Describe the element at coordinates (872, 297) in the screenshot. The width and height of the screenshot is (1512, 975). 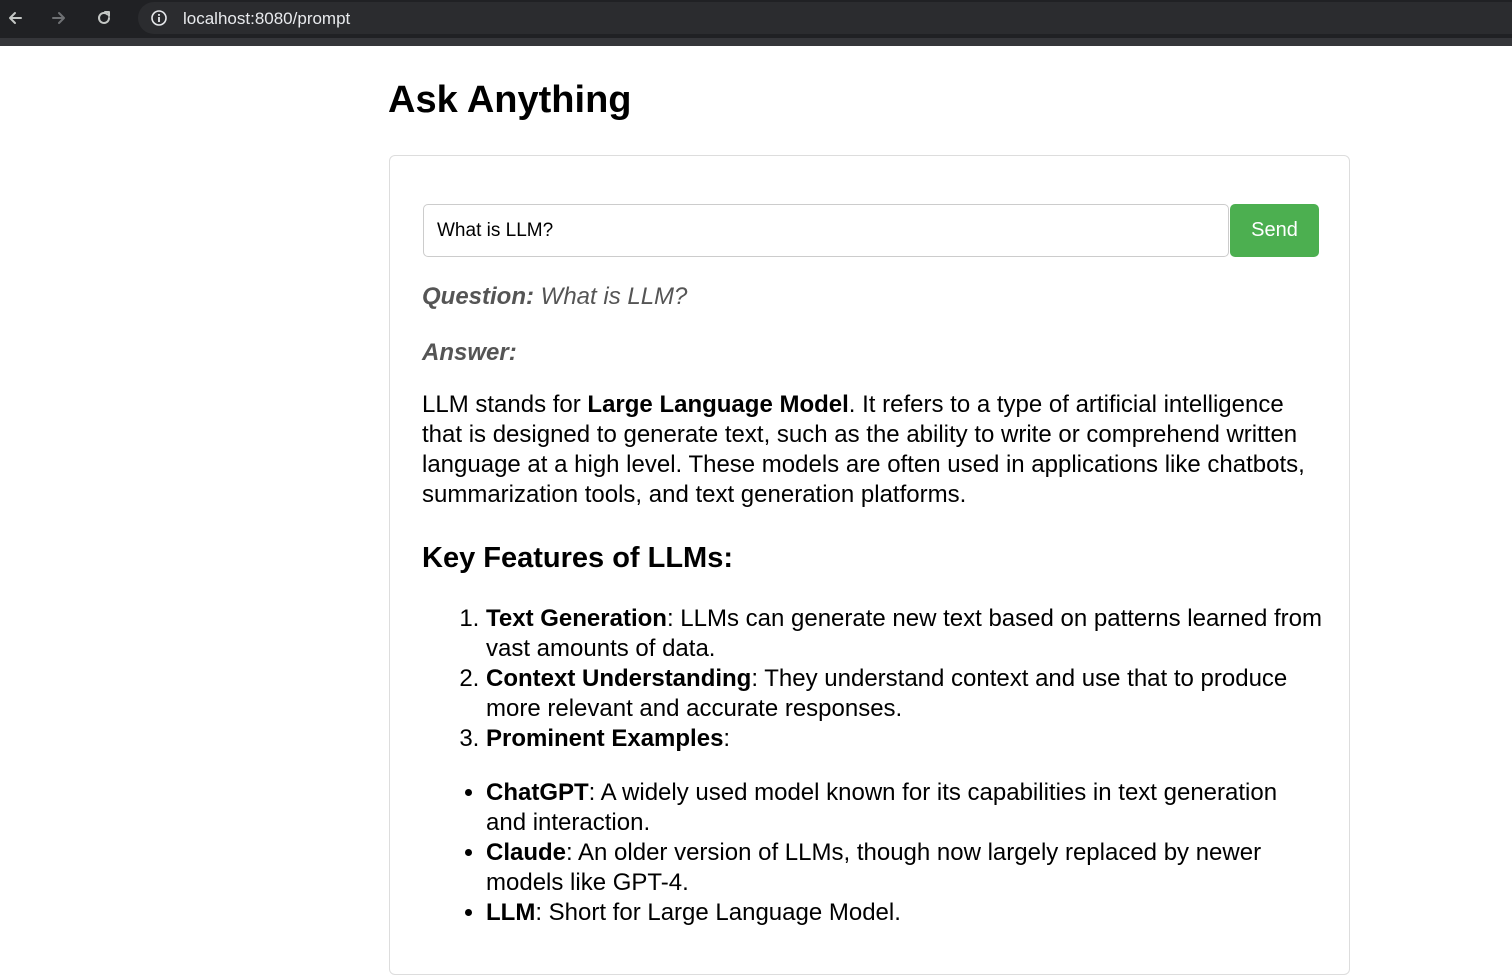
I see `question-line: Question: What is LLM?` at that location.